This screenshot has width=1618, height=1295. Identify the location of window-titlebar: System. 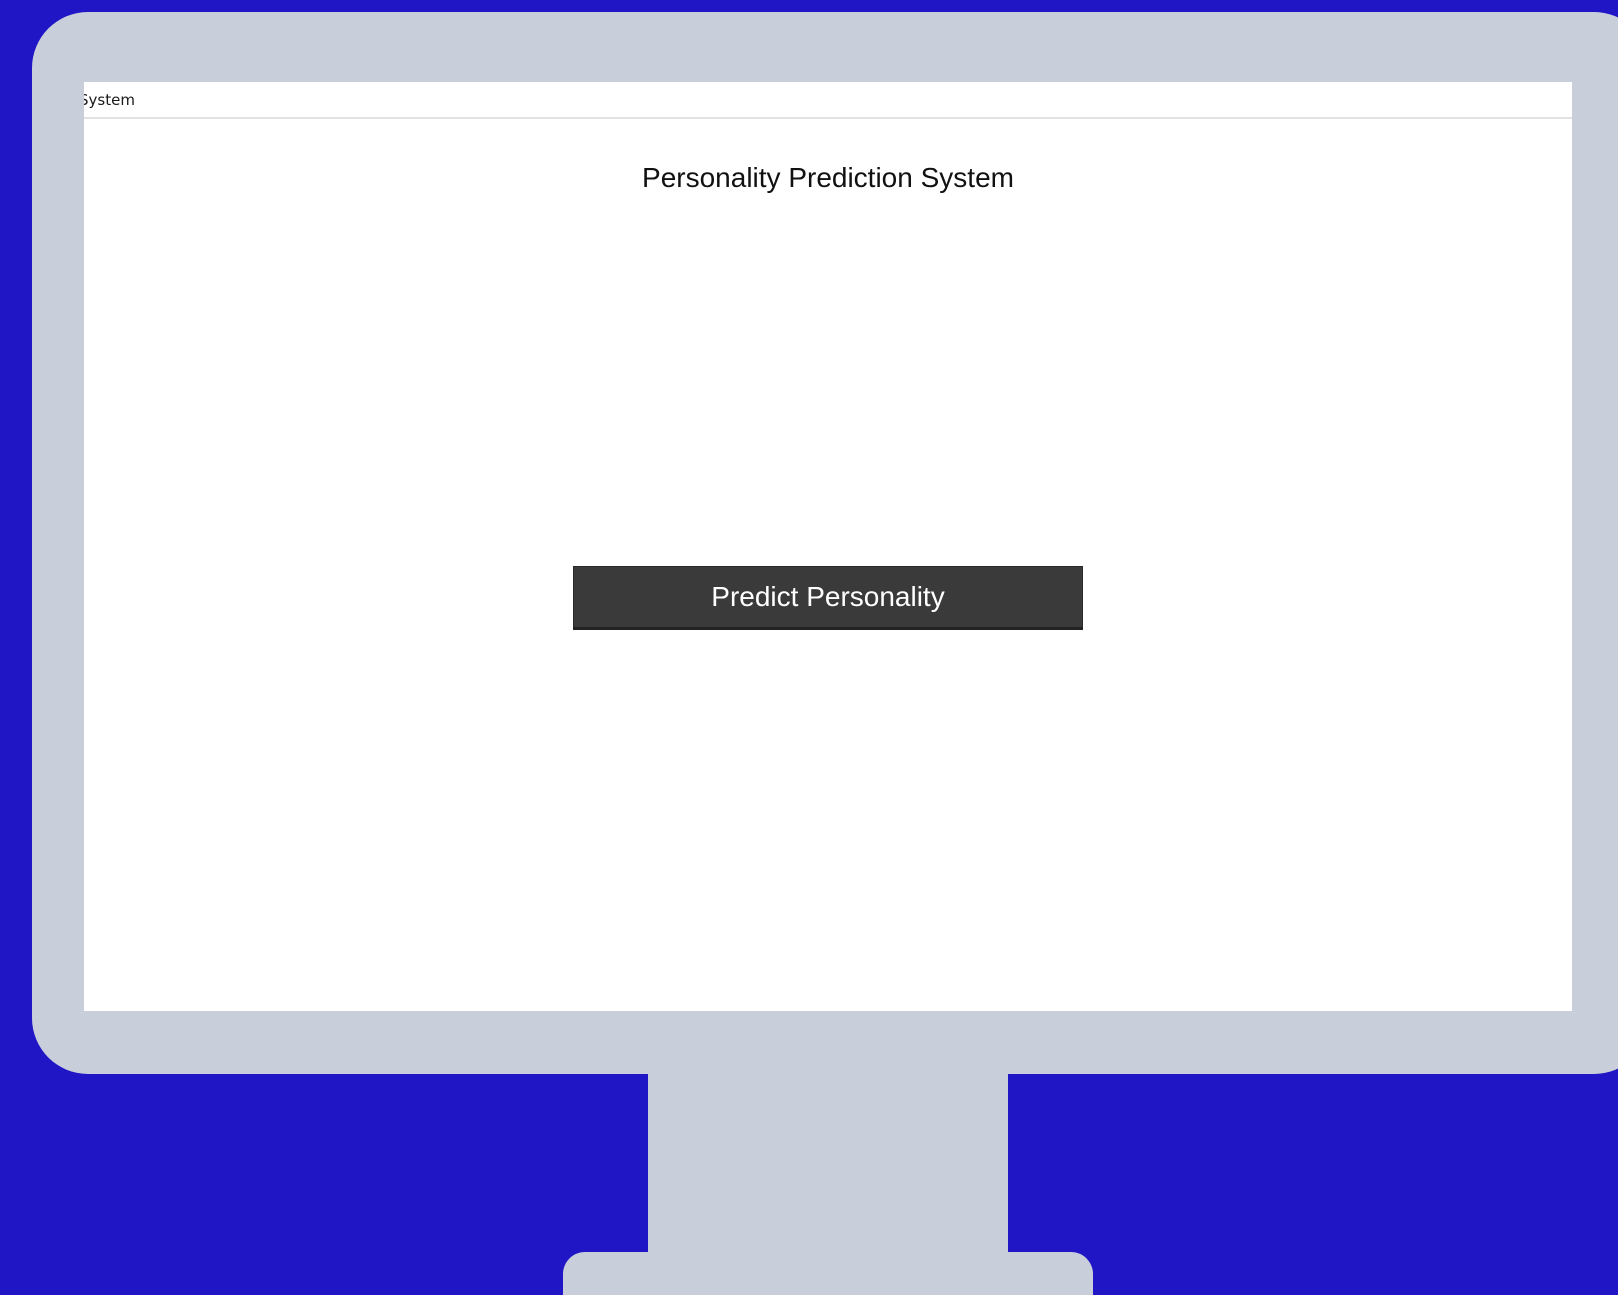
(828, 100).